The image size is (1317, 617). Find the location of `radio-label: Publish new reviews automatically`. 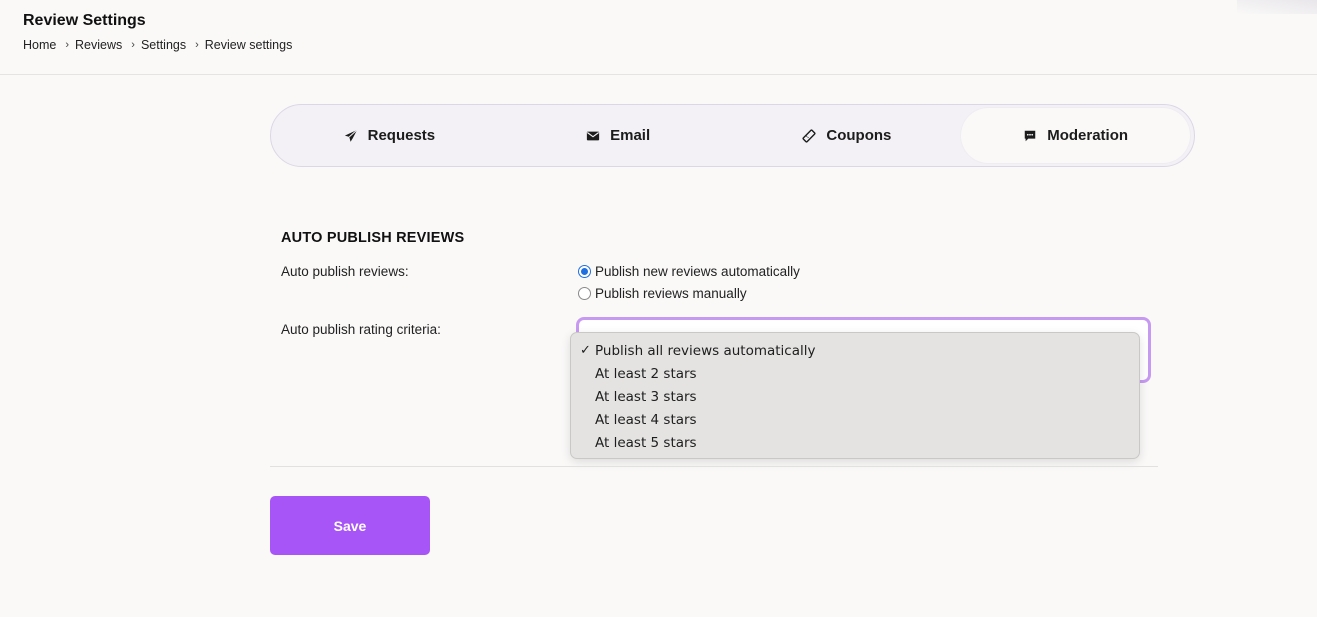

radio-label: Publish new reviews automatically is located at coordinates (697, 271).